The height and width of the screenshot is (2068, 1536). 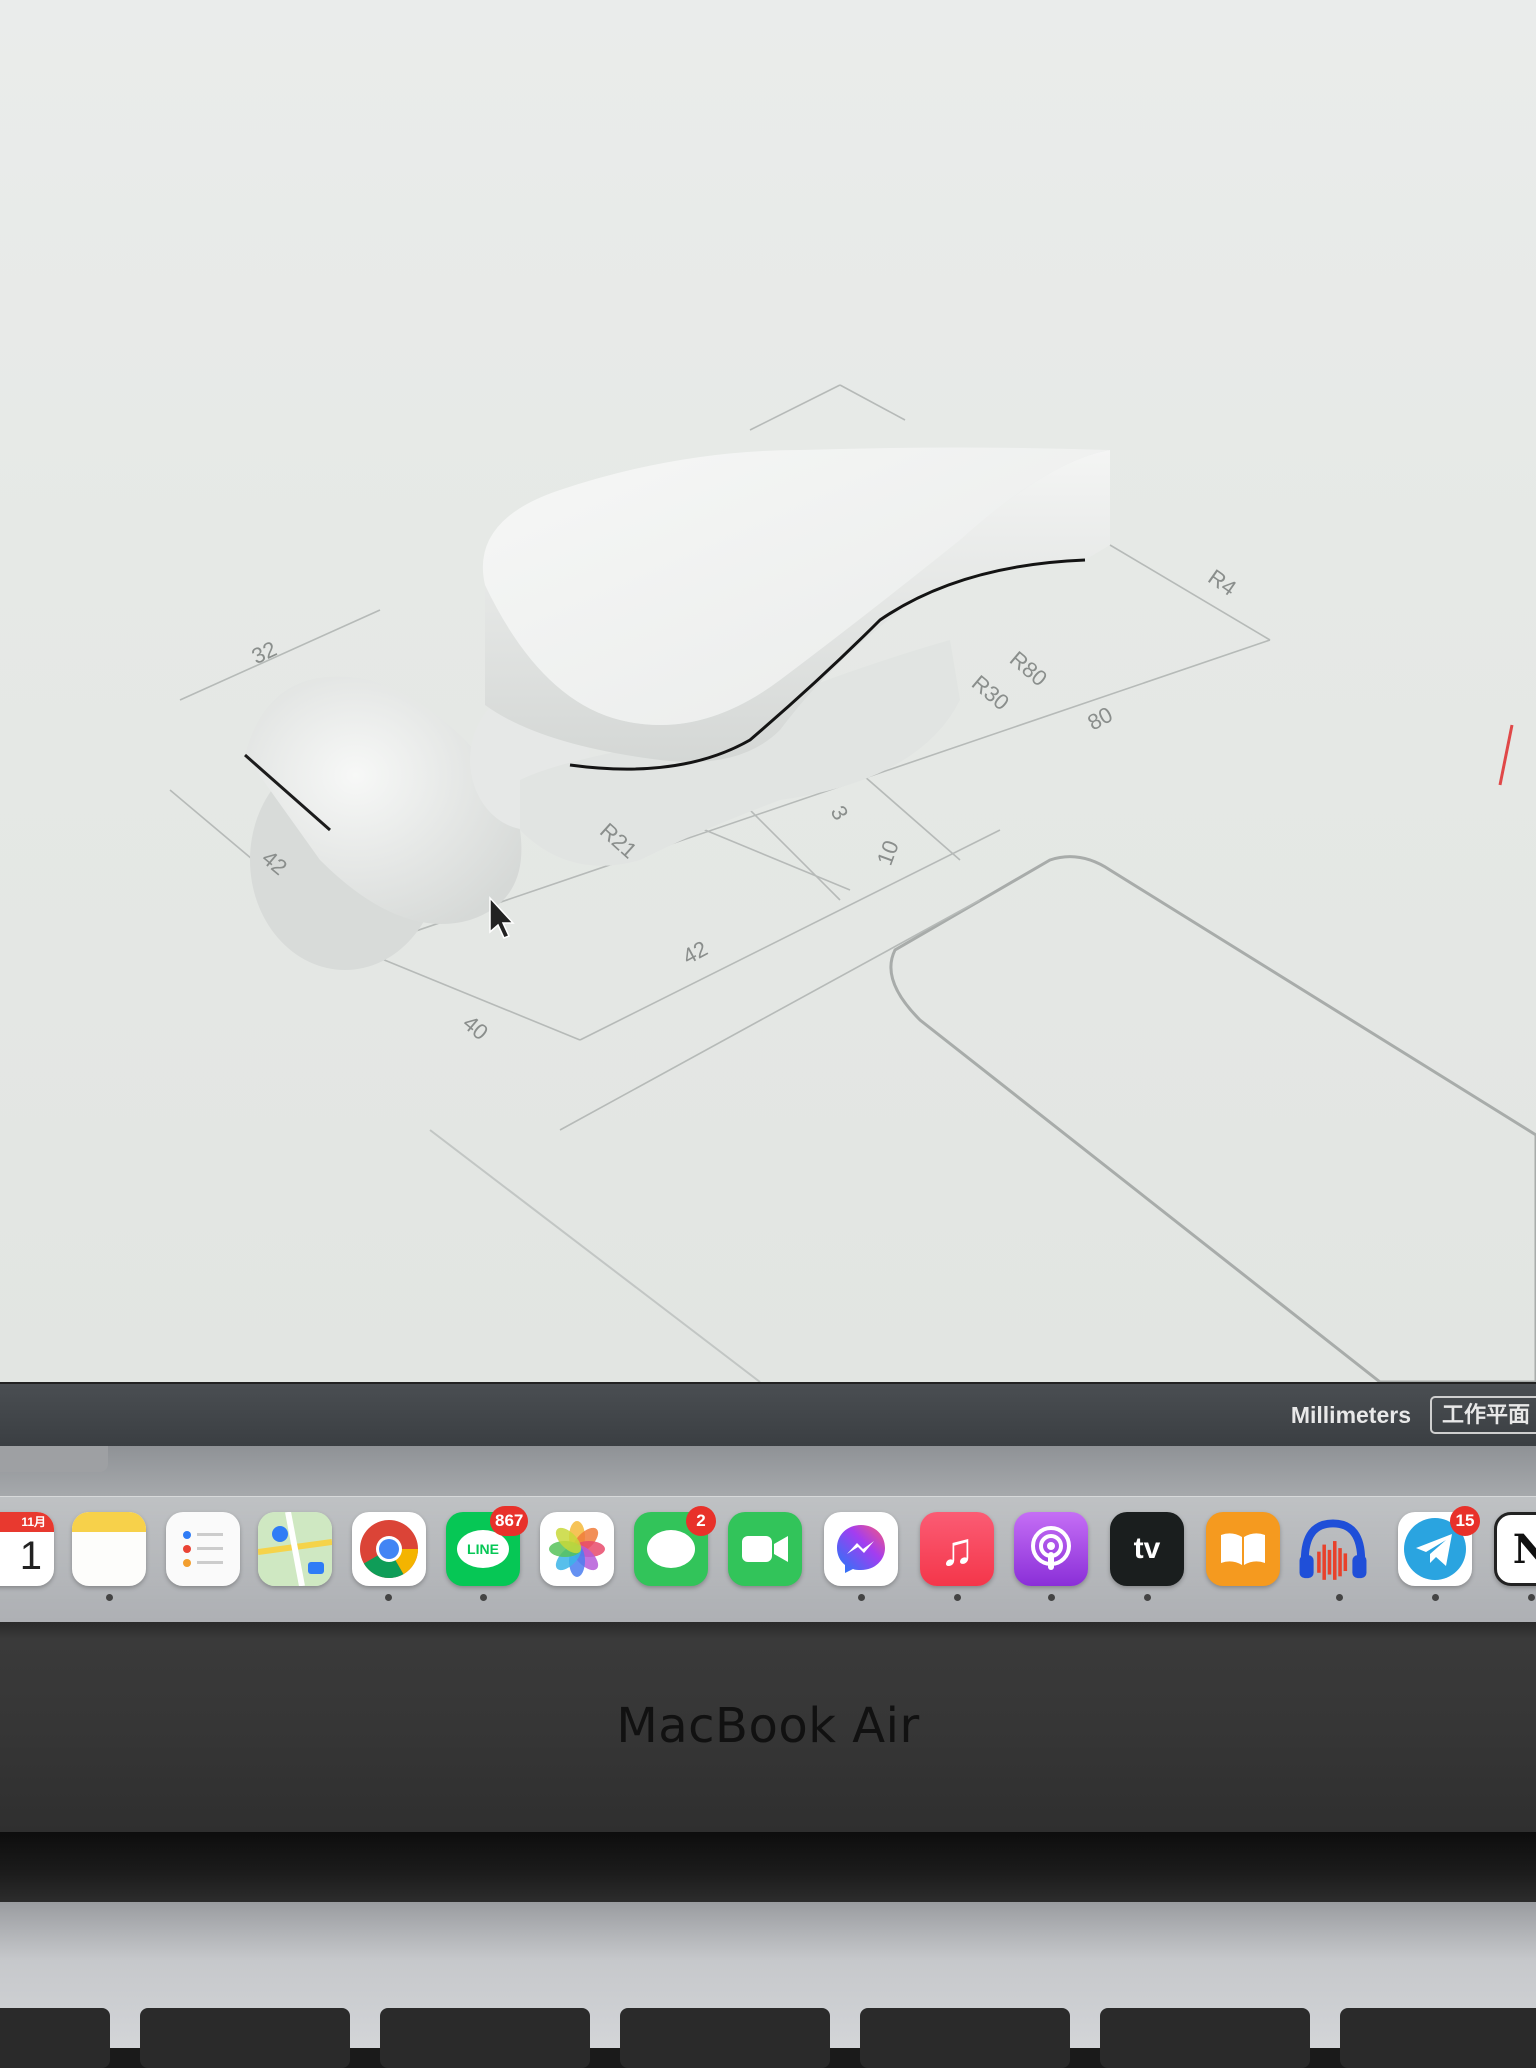 I want to click on dock-app-audacity, so click(x=1333, y=1549).